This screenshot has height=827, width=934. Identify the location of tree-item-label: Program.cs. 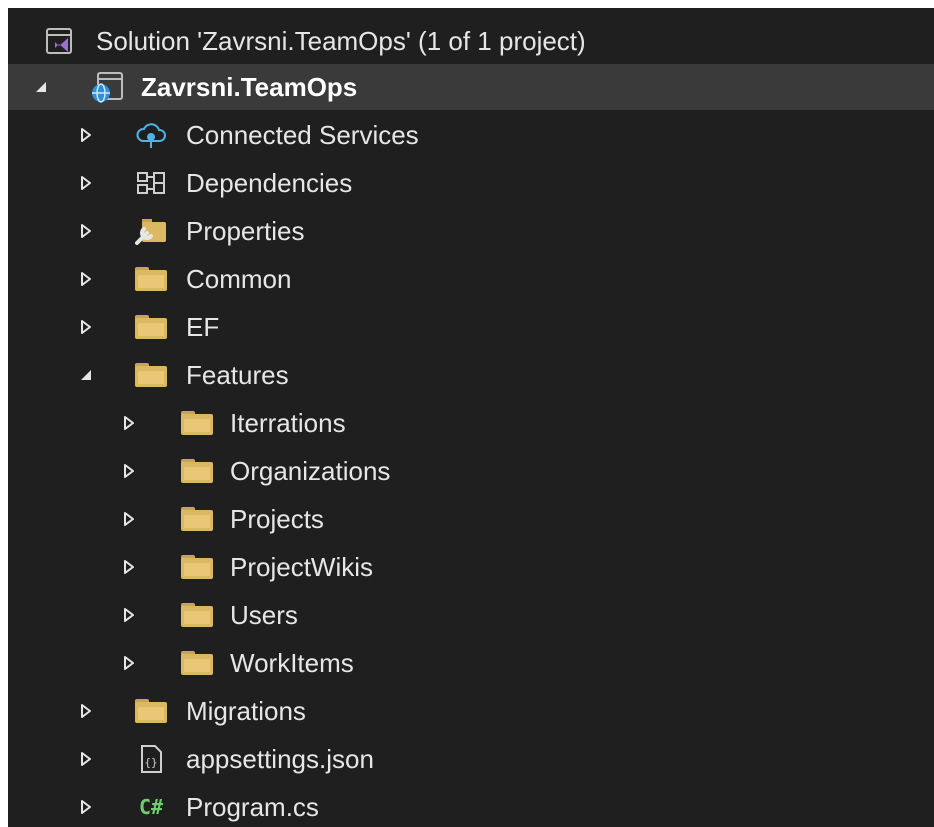
(252, 807).